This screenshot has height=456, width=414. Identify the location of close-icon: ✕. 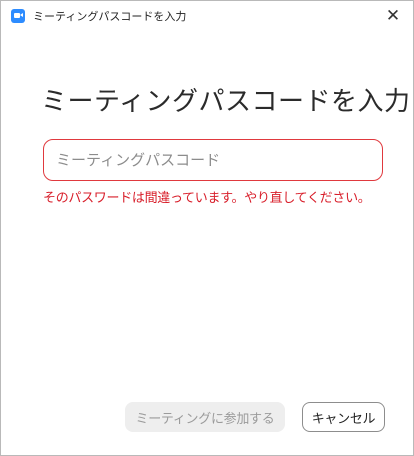
(393, 16).